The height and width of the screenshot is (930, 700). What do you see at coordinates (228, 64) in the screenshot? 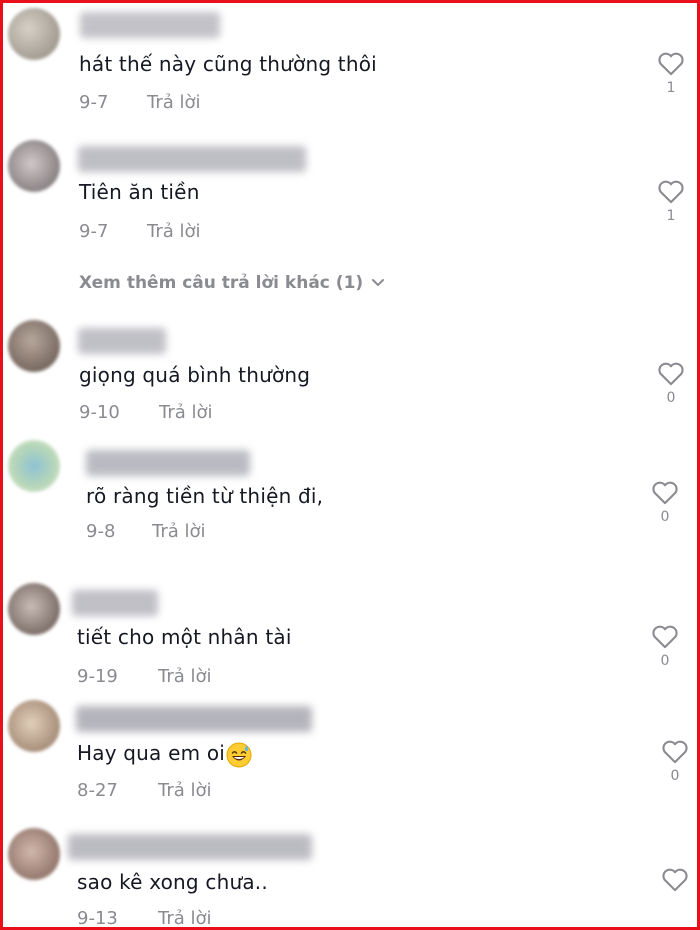
I see `comment-text: hát thế này cũng thường thôi` at bounding box center [228, 64].